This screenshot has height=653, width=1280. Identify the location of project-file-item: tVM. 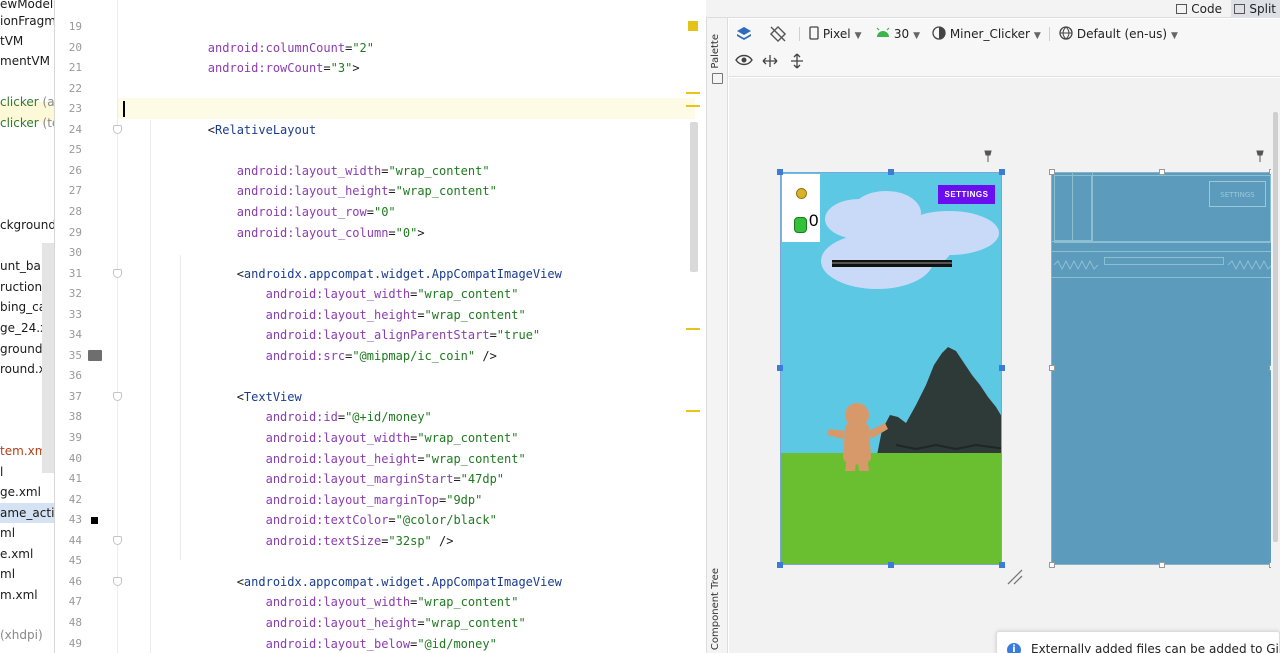
(11, 41).